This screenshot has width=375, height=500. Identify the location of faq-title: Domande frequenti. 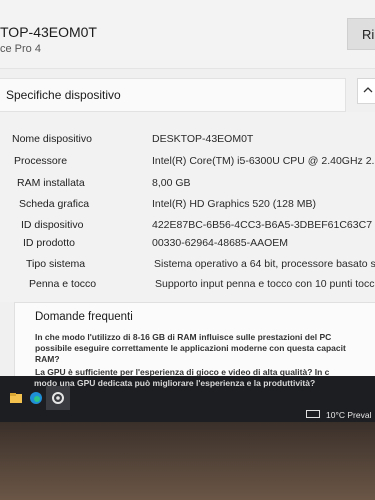
(84, 317).